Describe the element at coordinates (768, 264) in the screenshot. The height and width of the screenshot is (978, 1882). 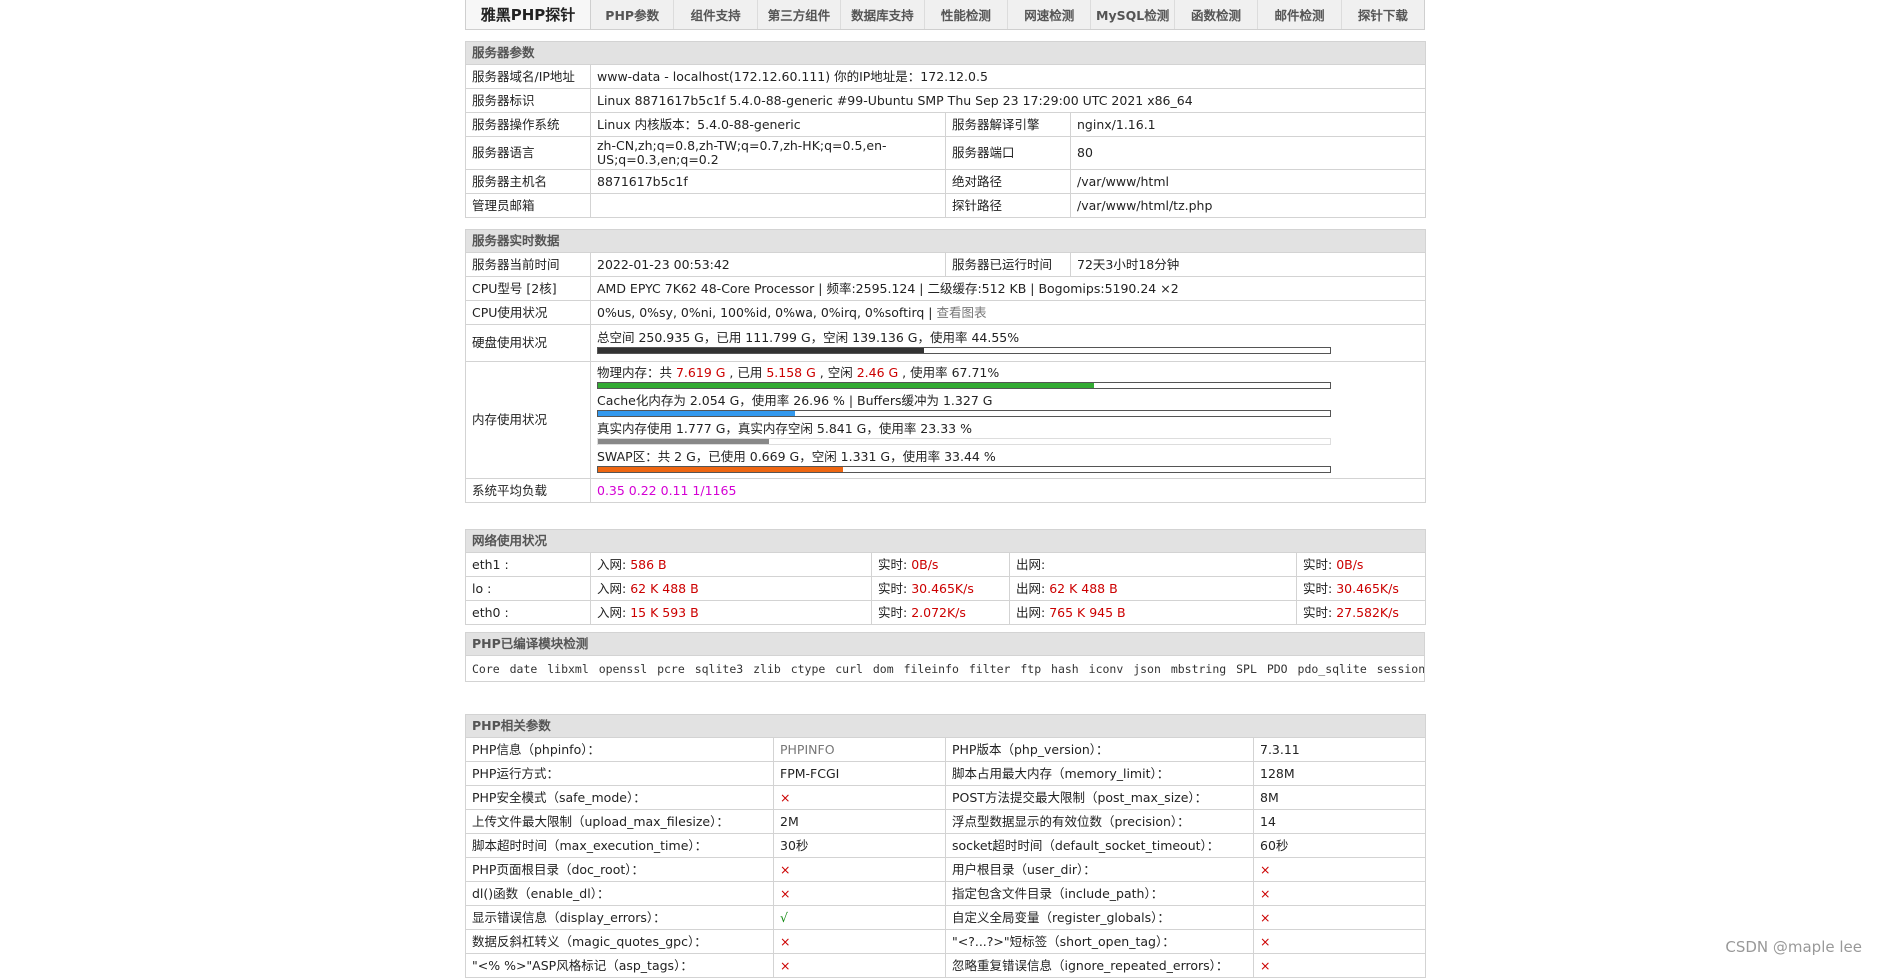
I see `current-time: 2022-01-23 00:53:42` at that location.